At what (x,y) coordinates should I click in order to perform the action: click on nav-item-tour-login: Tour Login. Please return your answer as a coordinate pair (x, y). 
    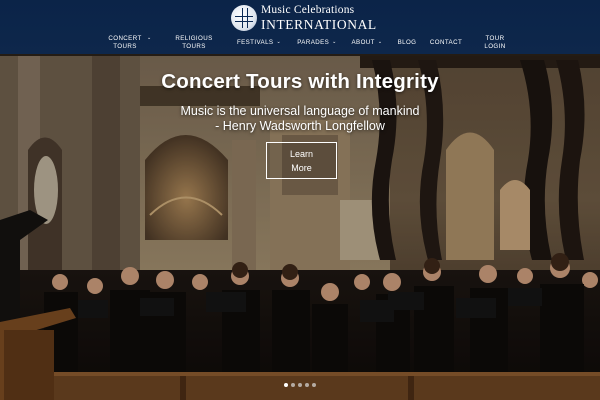
    Looking at the image, I should click on (495, 42).